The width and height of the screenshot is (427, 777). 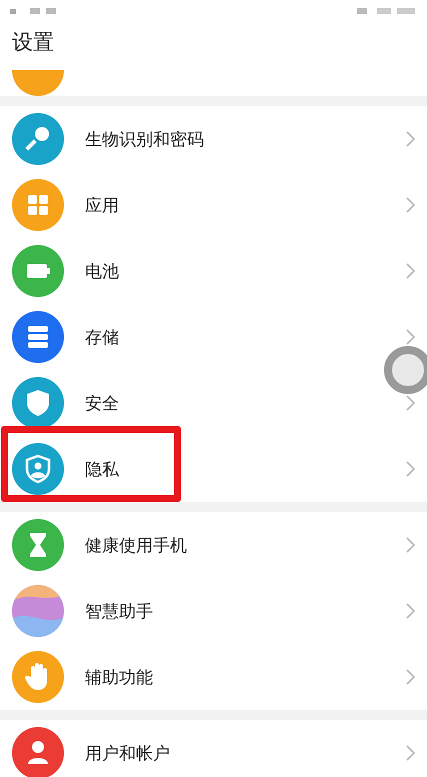 What do you see at coordinates (213, 271) in the screenshot?
I see `settings-row: 电池` at bounding box center [213, 271].